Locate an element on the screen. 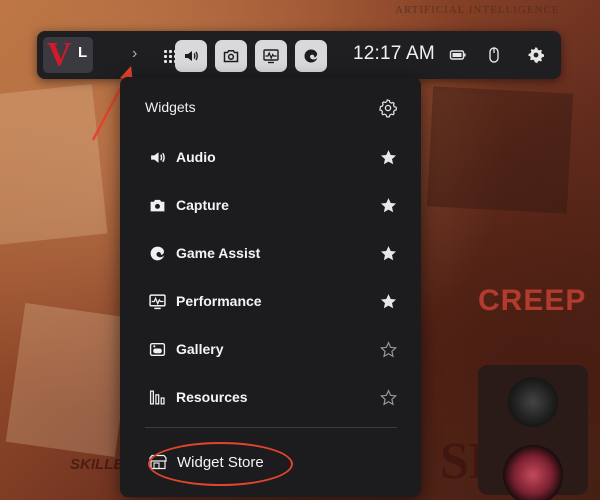 The image size is (600, 500). audio-widget-button is located at coordinates (191, 56).